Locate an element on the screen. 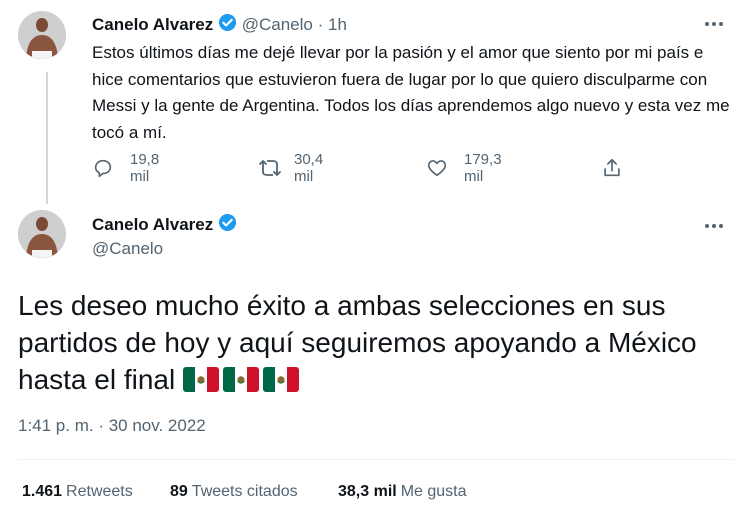  tweet-header: Canelo Alvarez @Canelo · 1h is located at coordinates (219, 25).